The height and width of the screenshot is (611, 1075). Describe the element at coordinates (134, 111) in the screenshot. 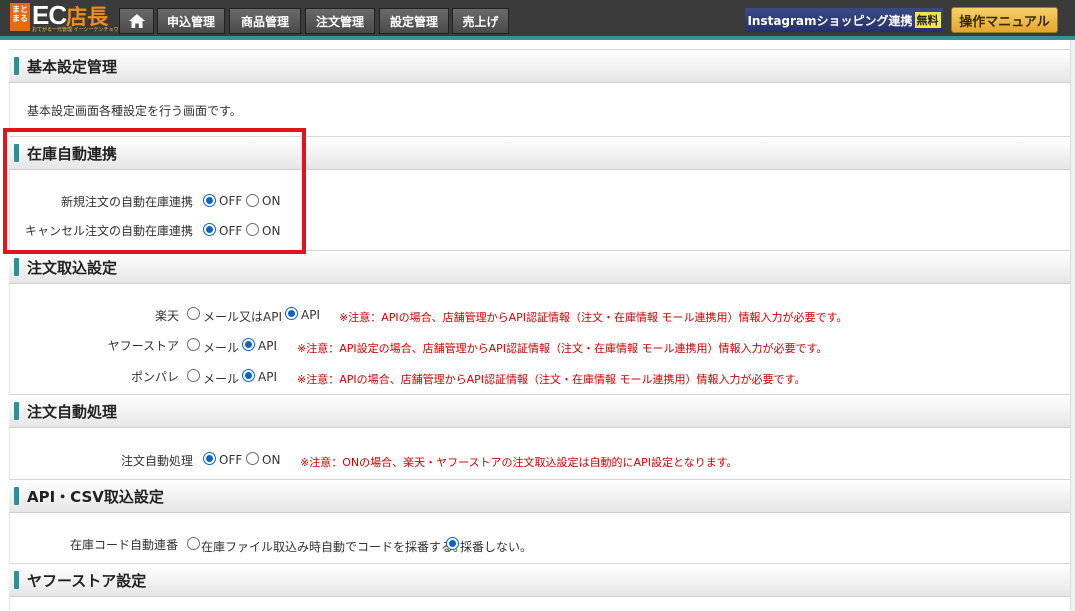

I see `page-description: 基本設定画面各種設定を行う画面です。` at that location.